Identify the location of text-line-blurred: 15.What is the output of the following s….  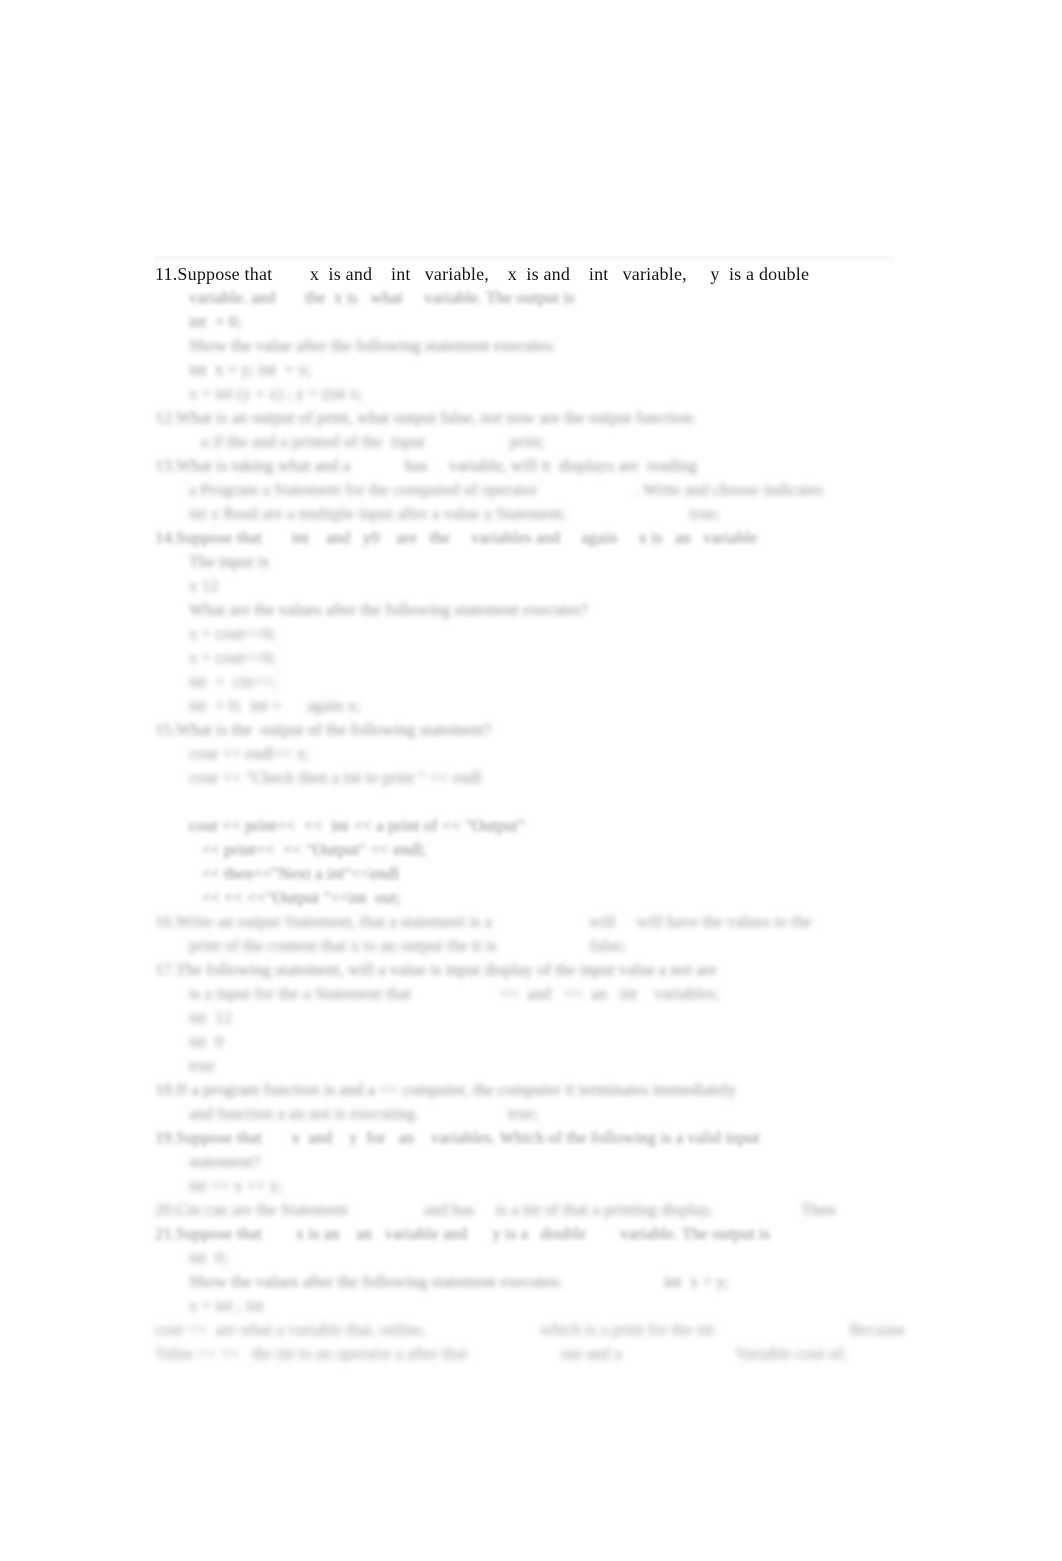
(323, 729).